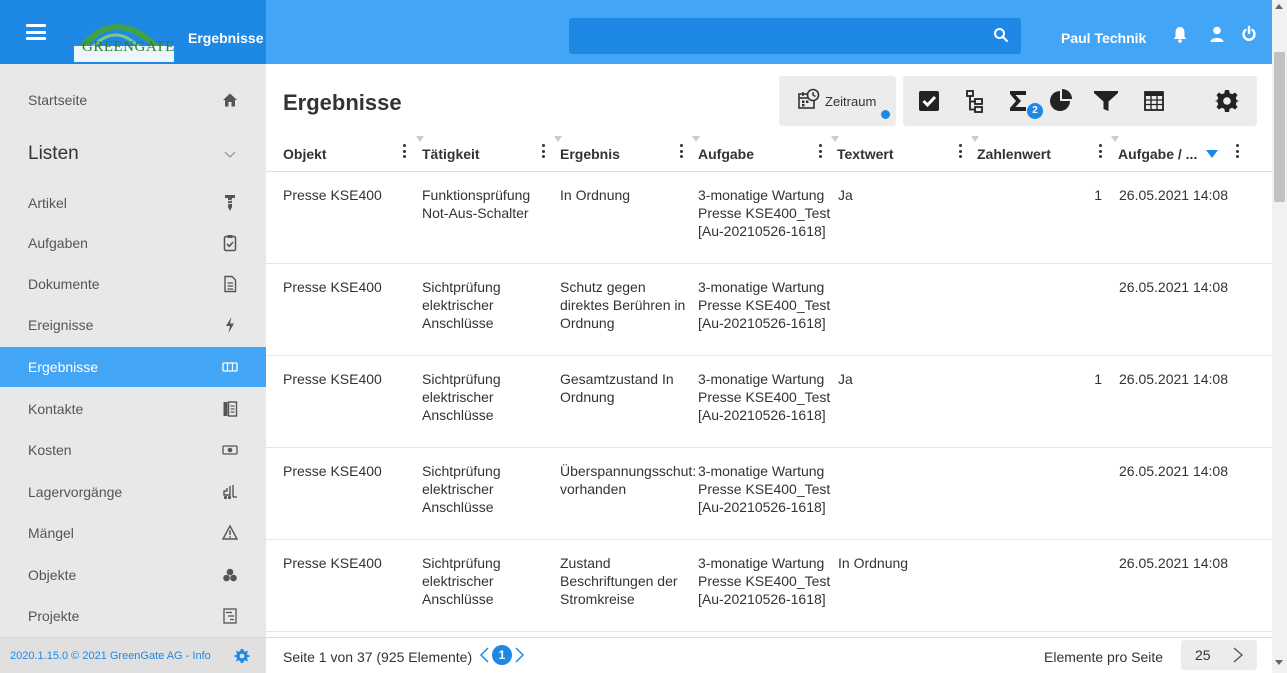 The height and width of the screenshot is (673, 1287). What do you see at coordinates (54, 616) in the screenshot?
I see `sidebar-item-label: Projekte` at bounding box center [54, 616].